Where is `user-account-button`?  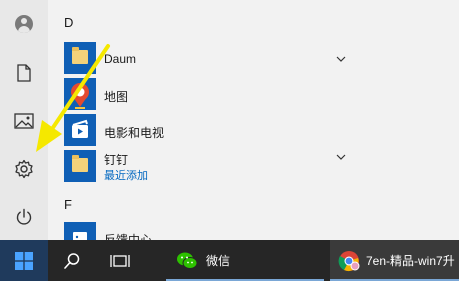 user-account-button is located at coordinates (24, 24).